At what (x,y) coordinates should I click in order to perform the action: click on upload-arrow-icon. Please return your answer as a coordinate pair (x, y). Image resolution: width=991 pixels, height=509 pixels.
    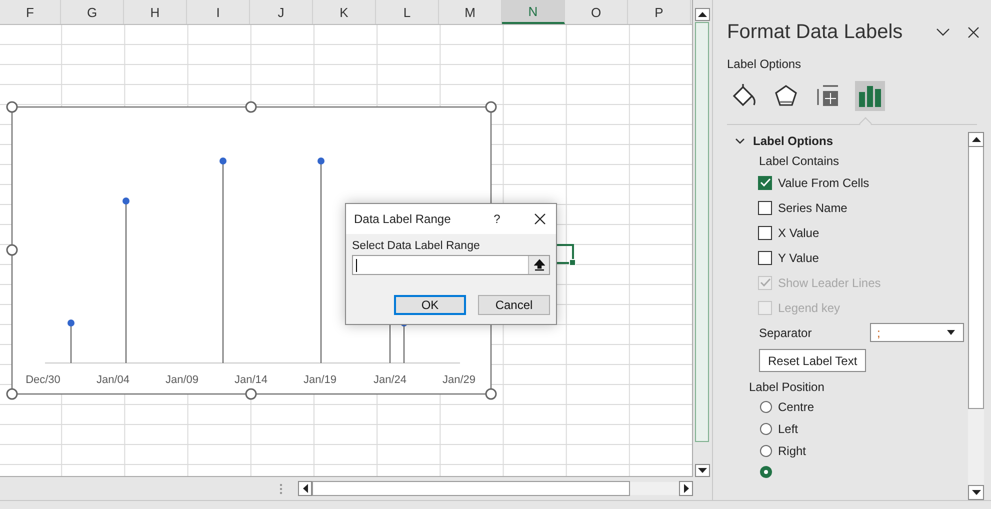
    Looking at the image, I should click on (539, 265).